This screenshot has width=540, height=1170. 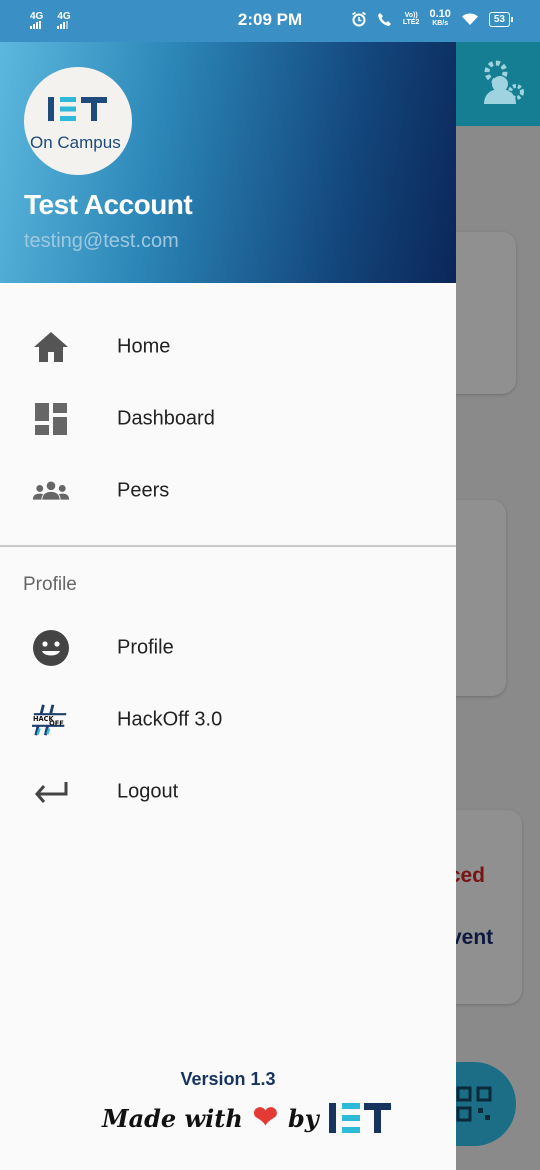 I want to click on made-with-footer: Made with ❤ by, so click(x=246, y=1118).